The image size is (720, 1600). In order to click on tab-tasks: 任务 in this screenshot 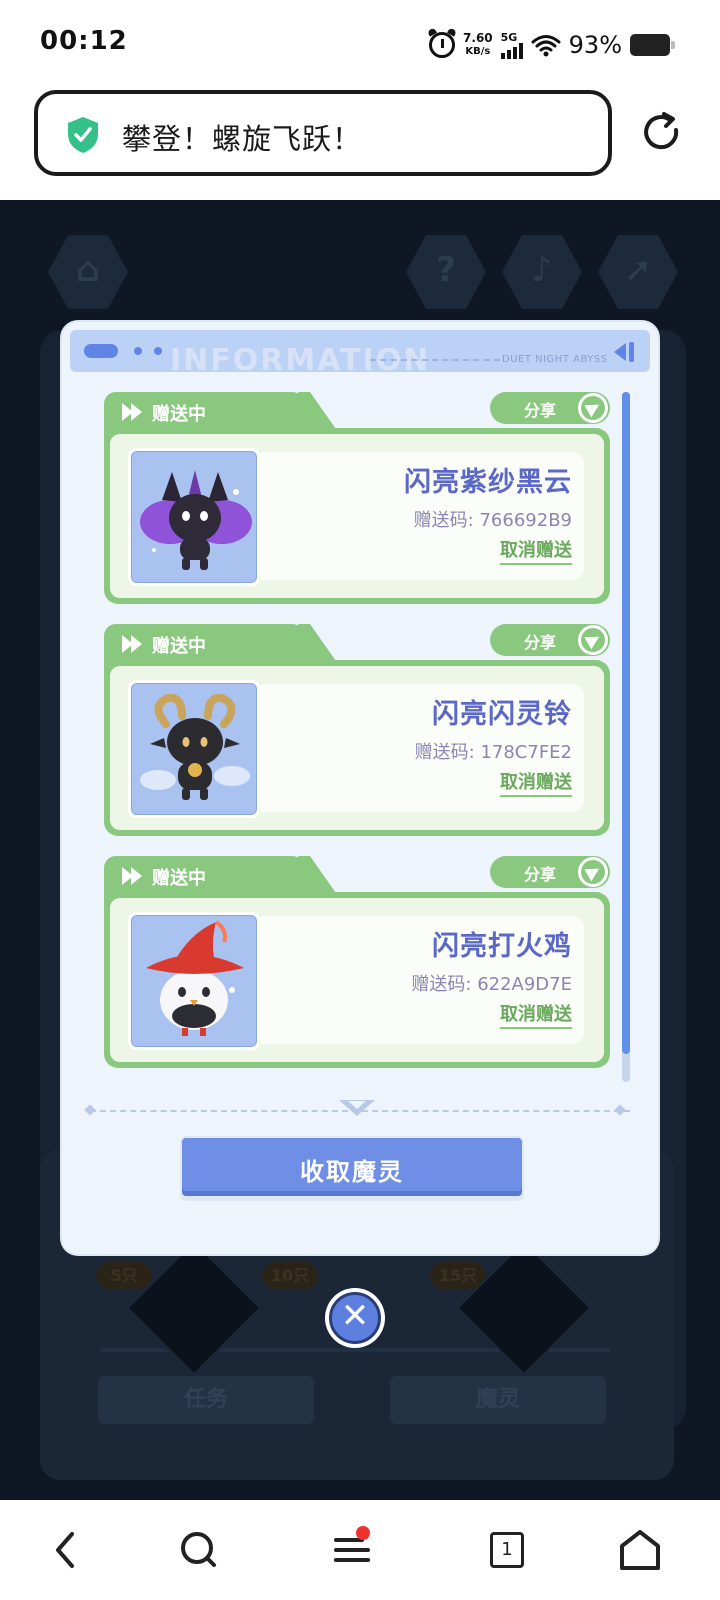, I will do `click(206, 1400)`.